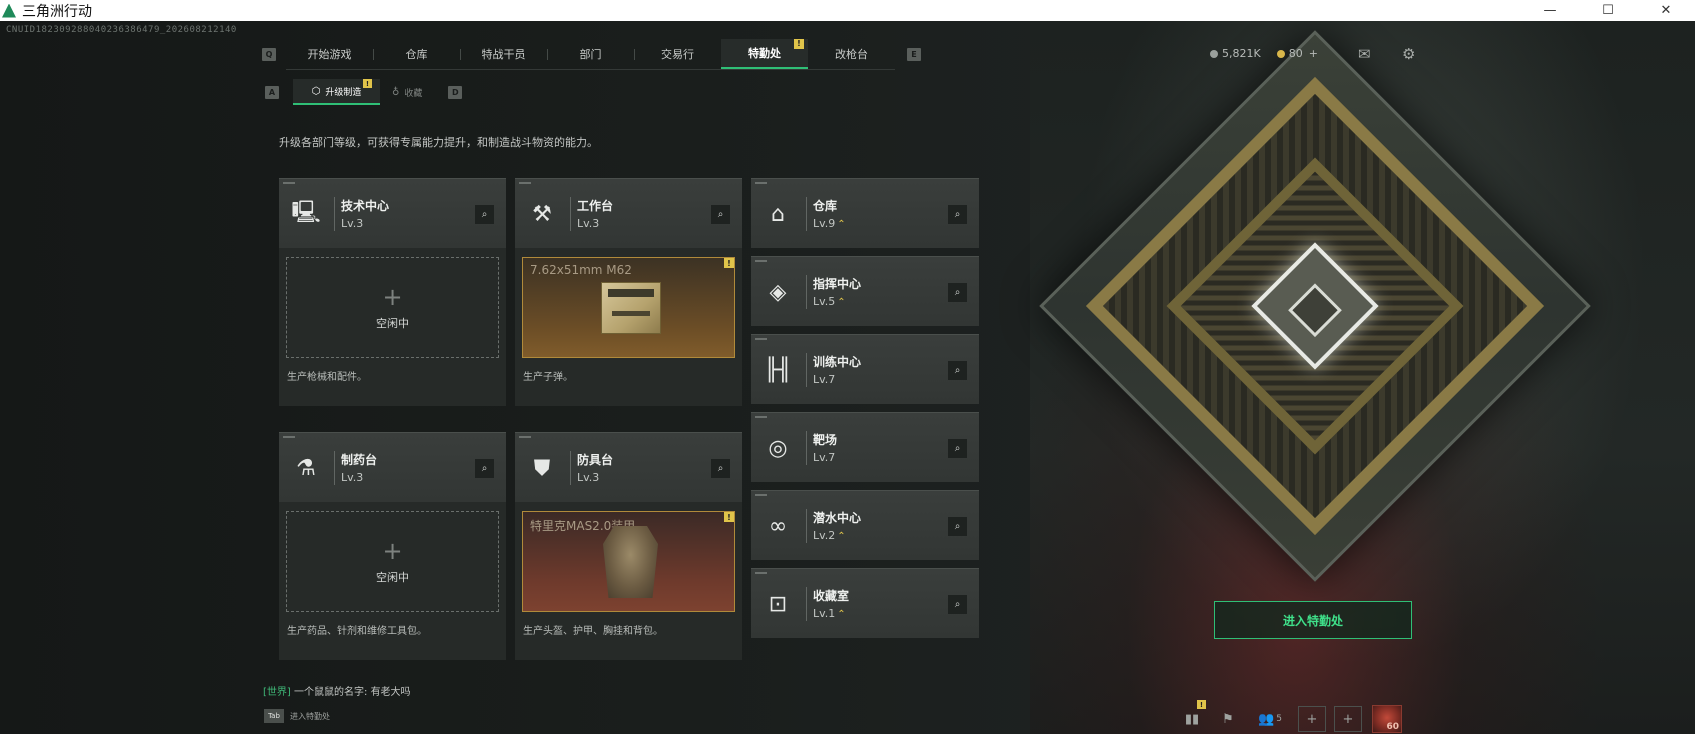  I want to click on gear-icon: ⚙, so click(1408, 54).